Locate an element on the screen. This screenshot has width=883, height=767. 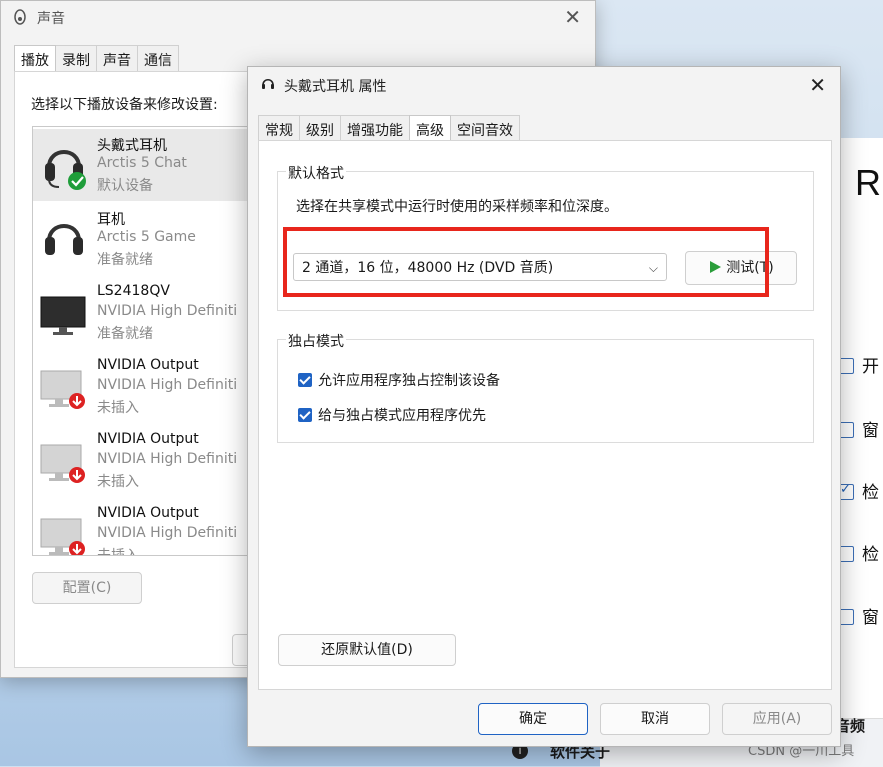
device-item-ls2418qv: LS2418QV NVIDIA High Definiti 准备就绪 is located at coordinates (153, 313).